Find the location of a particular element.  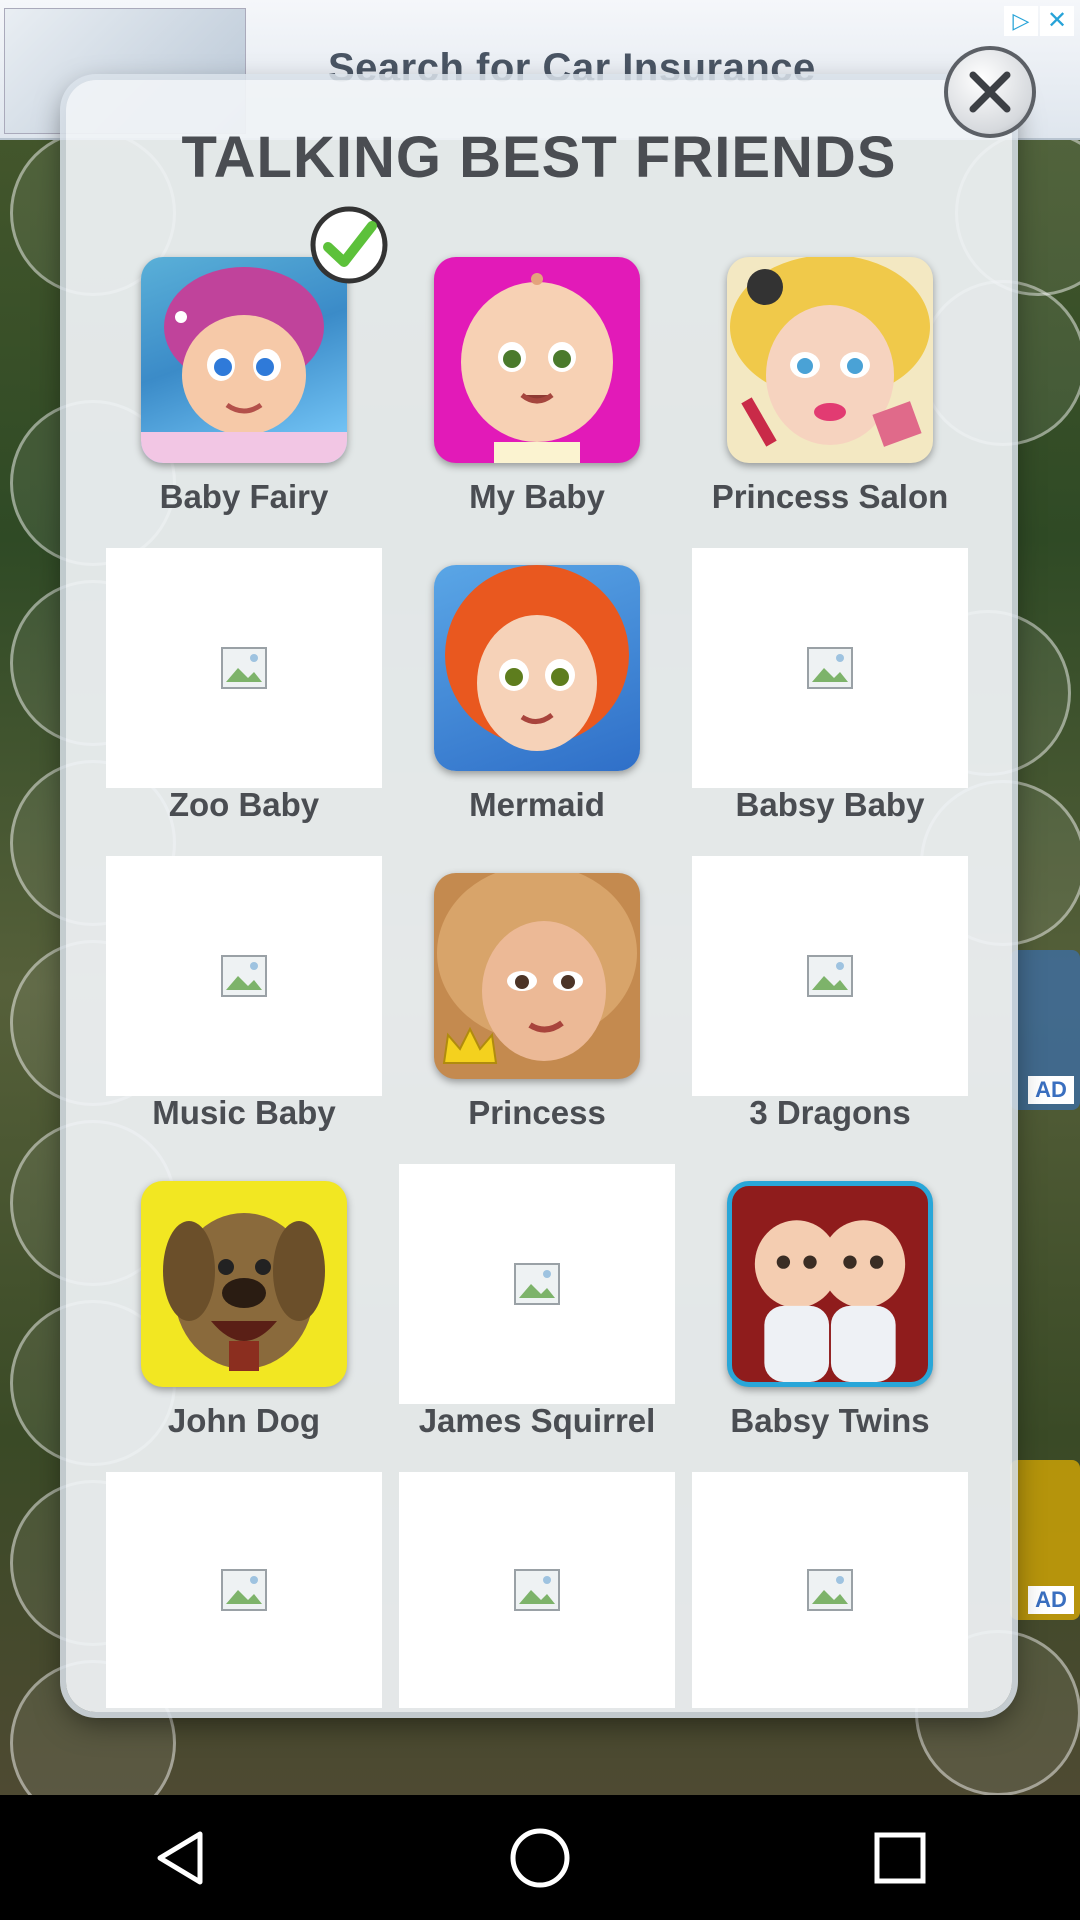

john-dog-icon is located at coordinates (244, 1284).